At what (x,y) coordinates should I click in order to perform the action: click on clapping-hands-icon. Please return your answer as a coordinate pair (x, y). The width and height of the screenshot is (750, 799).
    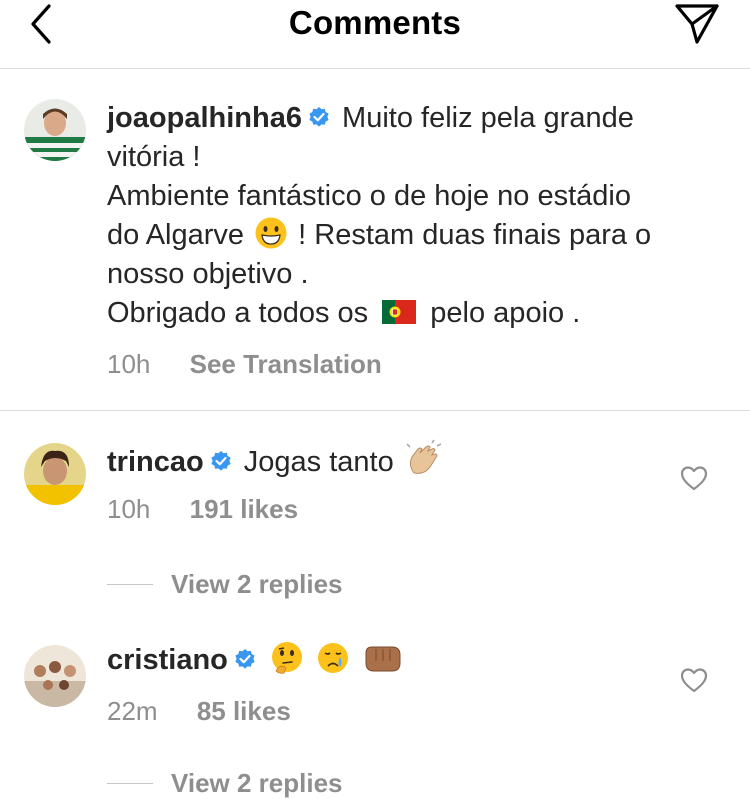
    Looking at the image, I should click on (424, 456).